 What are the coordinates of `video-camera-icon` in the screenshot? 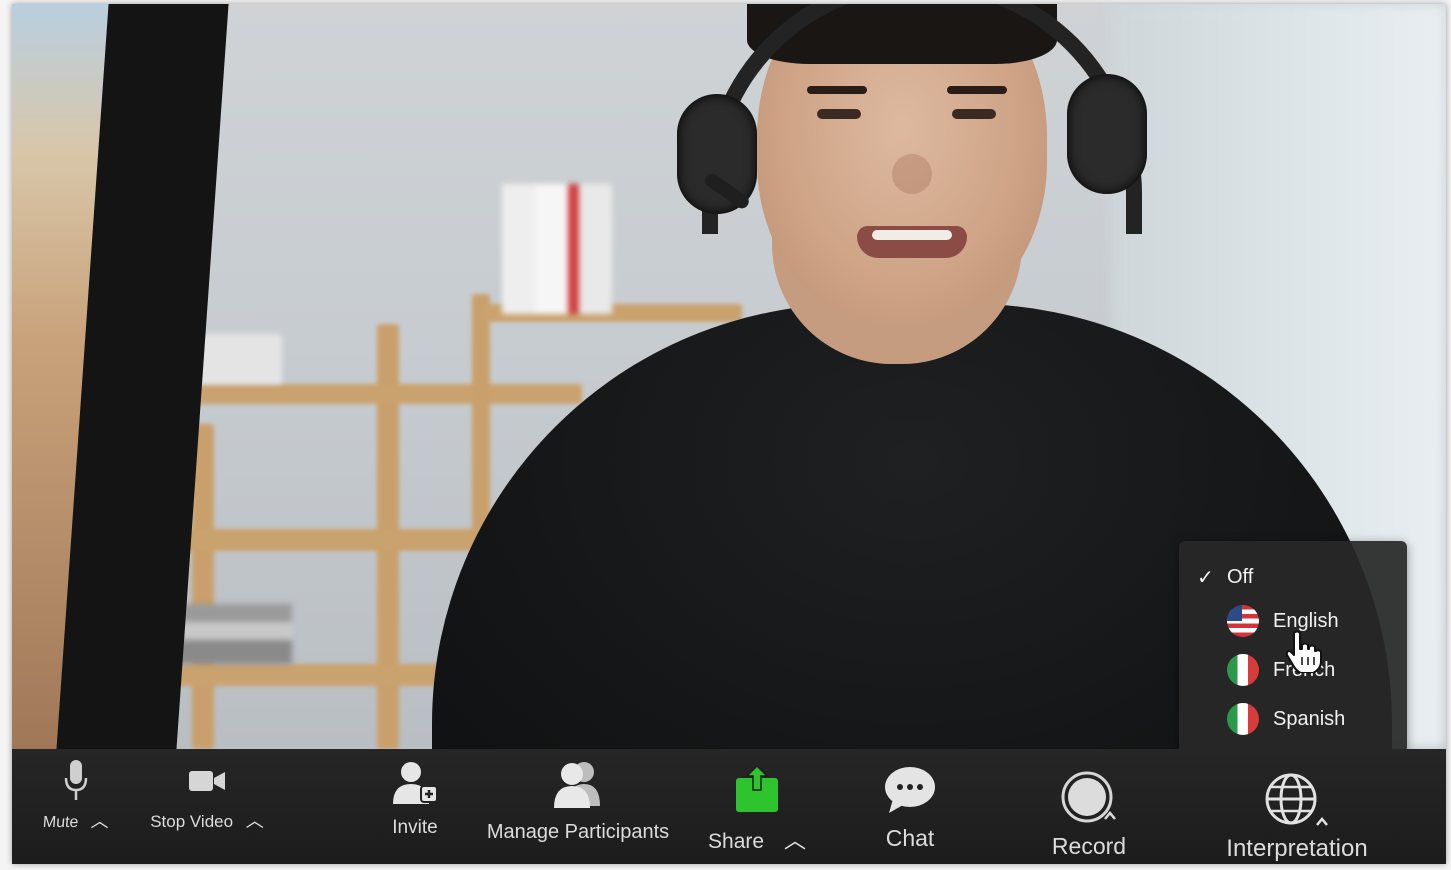 It's located at (207, 781).